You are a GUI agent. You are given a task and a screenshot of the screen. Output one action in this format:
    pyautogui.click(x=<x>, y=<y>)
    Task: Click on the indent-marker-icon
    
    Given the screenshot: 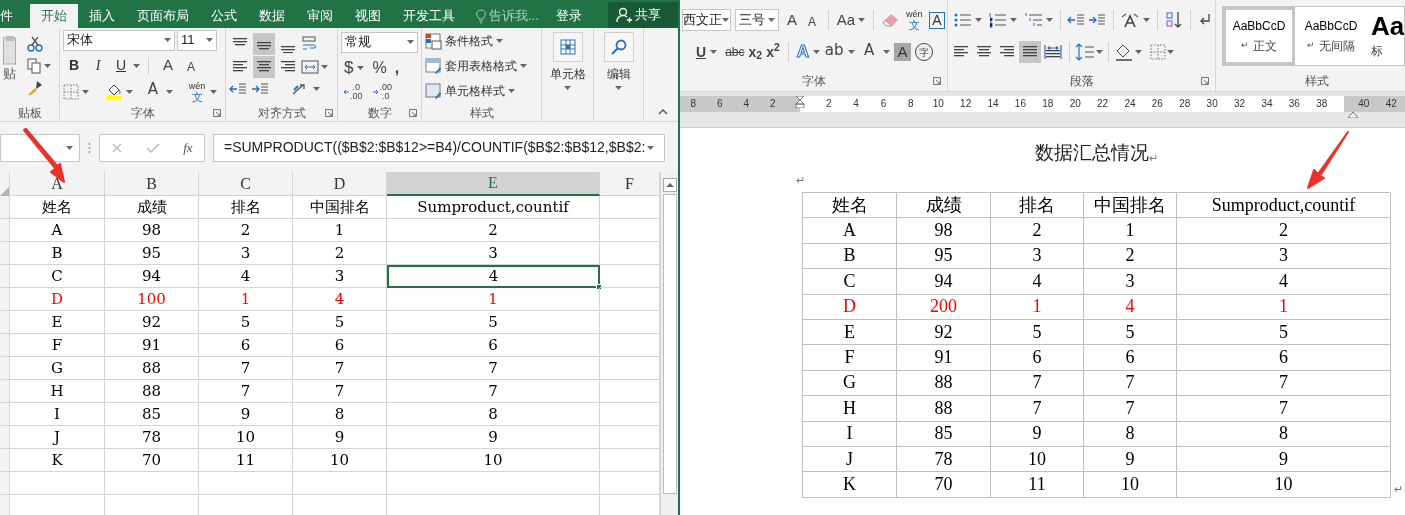 What is the action you would take?
    pyautogui.click(x=800, y=102)
    